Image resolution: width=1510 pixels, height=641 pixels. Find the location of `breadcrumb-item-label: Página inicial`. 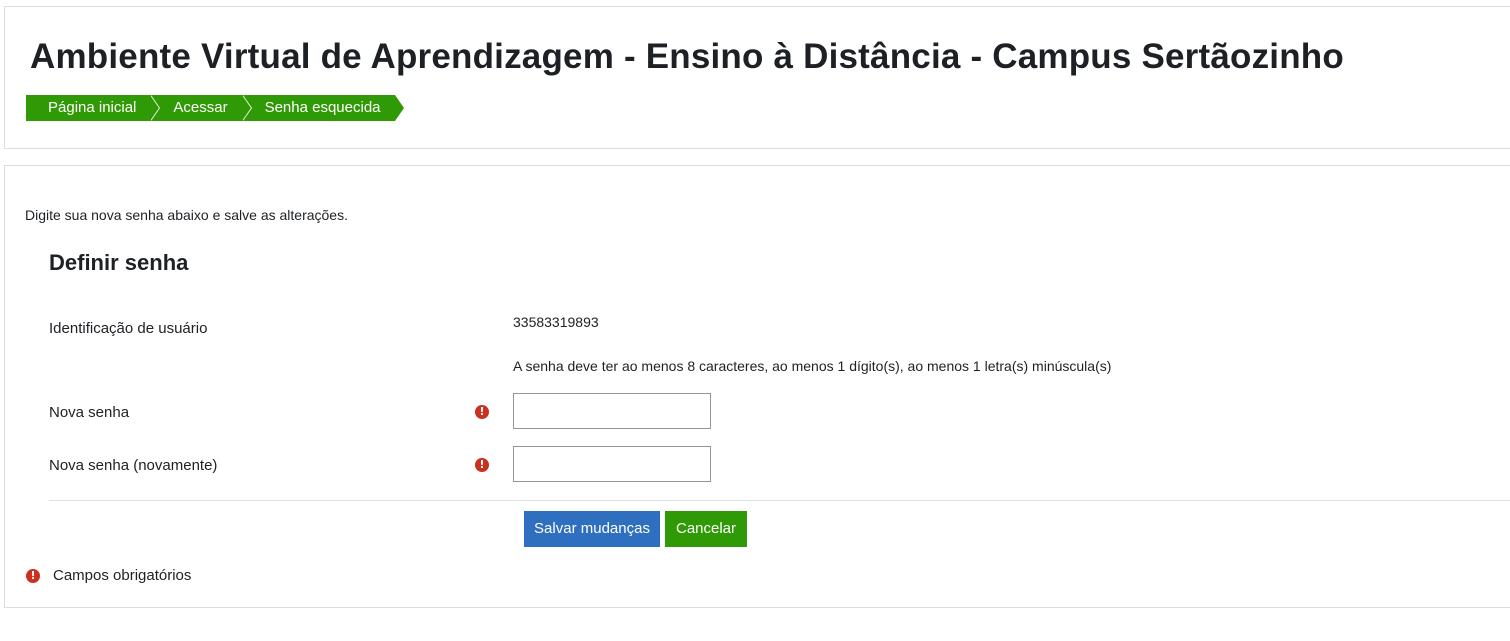

breadcrumb-item-label: Página inicial is located at coordinates (92, 107).